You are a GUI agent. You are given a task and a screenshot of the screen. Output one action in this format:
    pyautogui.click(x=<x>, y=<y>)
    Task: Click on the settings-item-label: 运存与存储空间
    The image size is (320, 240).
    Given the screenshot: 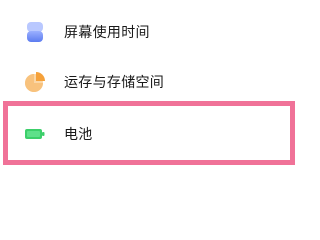 What is the action you would take?
    pyautogui.click(x=114, y=83)
    